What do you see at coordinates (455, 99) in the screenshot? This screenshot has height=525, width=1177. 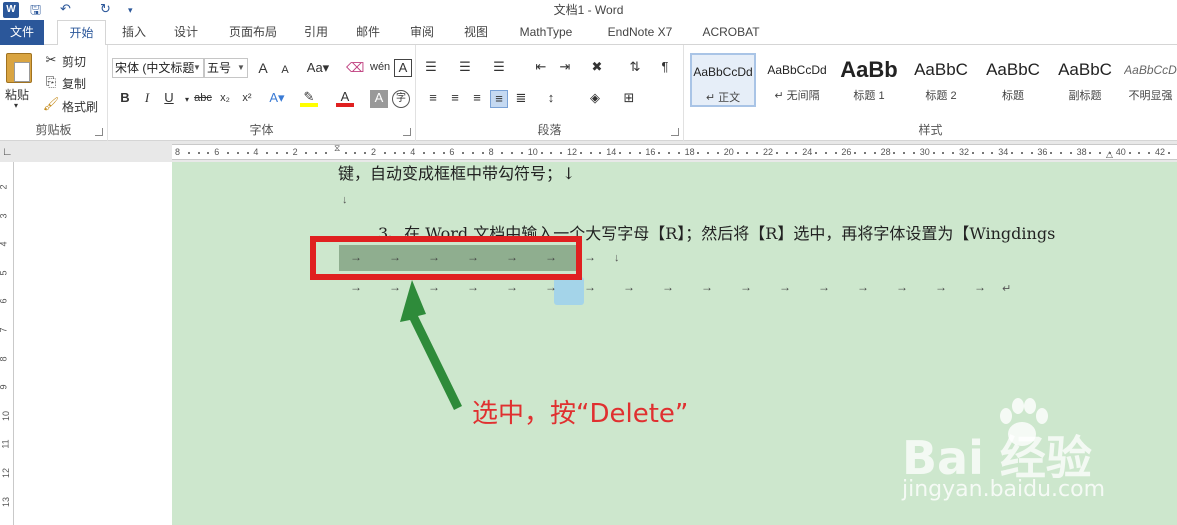 I see `align-center-icon: ≡` at bounding box center [455, 99].